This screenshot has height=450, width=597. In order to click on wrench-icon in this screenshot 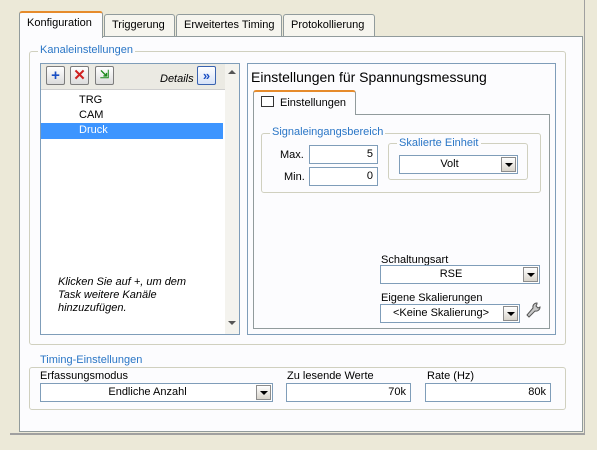, I will do `click(533, 311)`.